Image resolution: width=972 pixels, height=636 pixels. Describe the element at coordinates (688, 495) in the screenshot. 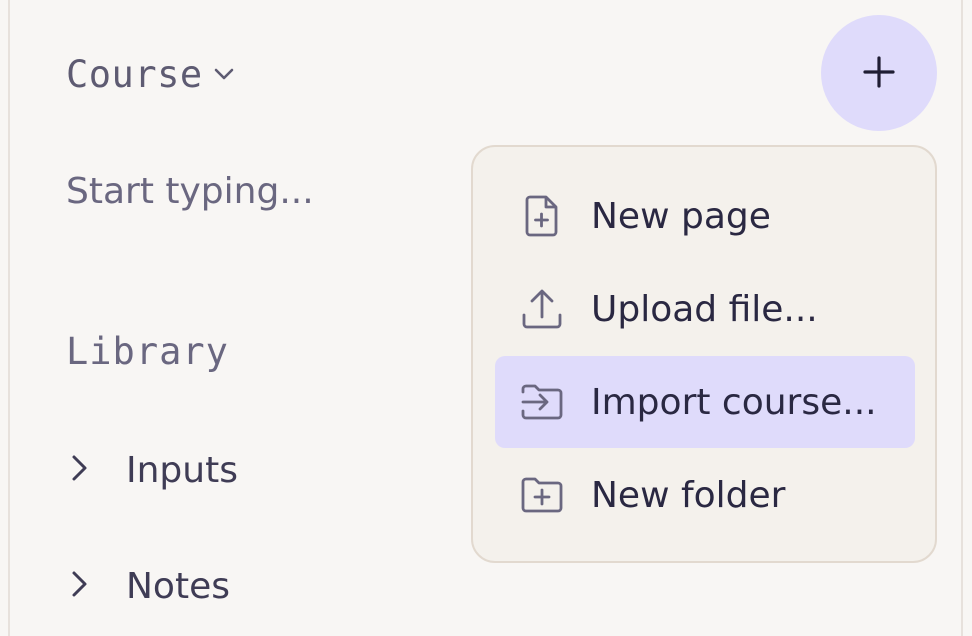

I see `menu-item-label: New folder` at that location.